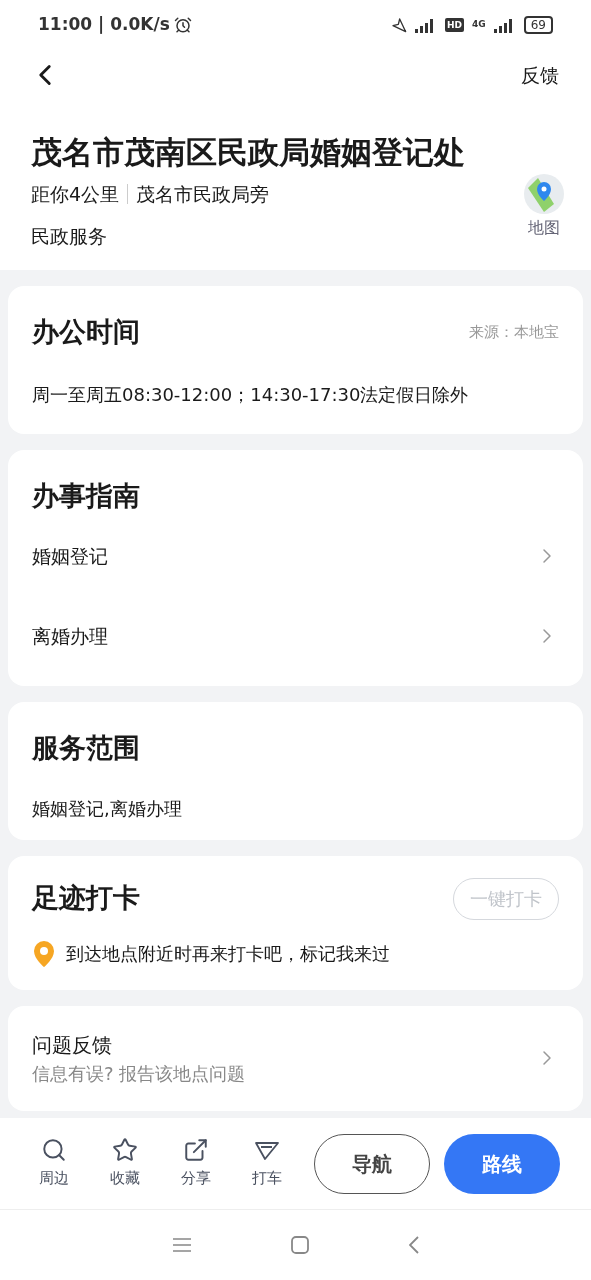  Describe the element at coordinates (502, 1163) in the screenshot. I see `route-button: 路线` at that location.